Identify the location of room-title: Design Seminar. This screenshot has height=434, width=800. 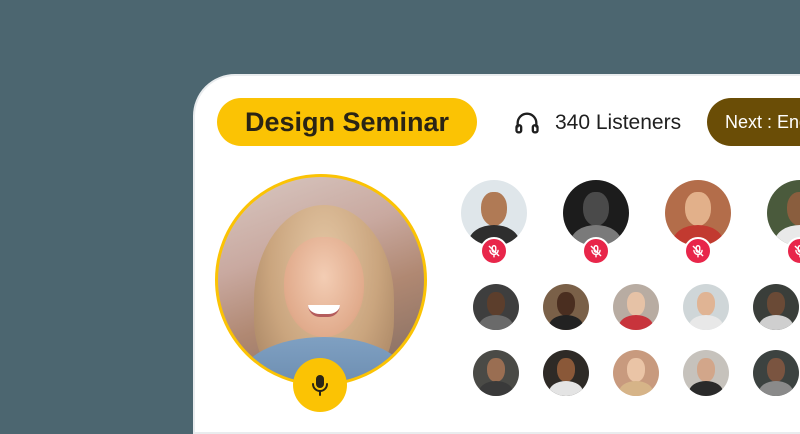
(347, 122).